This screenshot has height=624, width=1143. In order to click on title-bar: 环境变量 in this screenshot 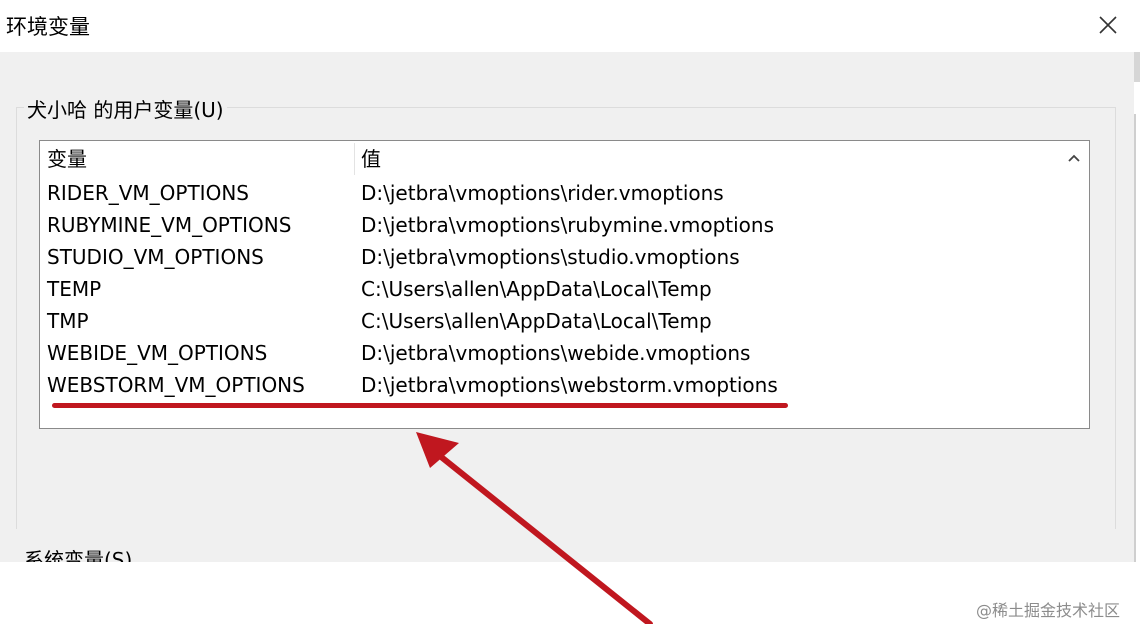, I will do `click(571, 26)`.